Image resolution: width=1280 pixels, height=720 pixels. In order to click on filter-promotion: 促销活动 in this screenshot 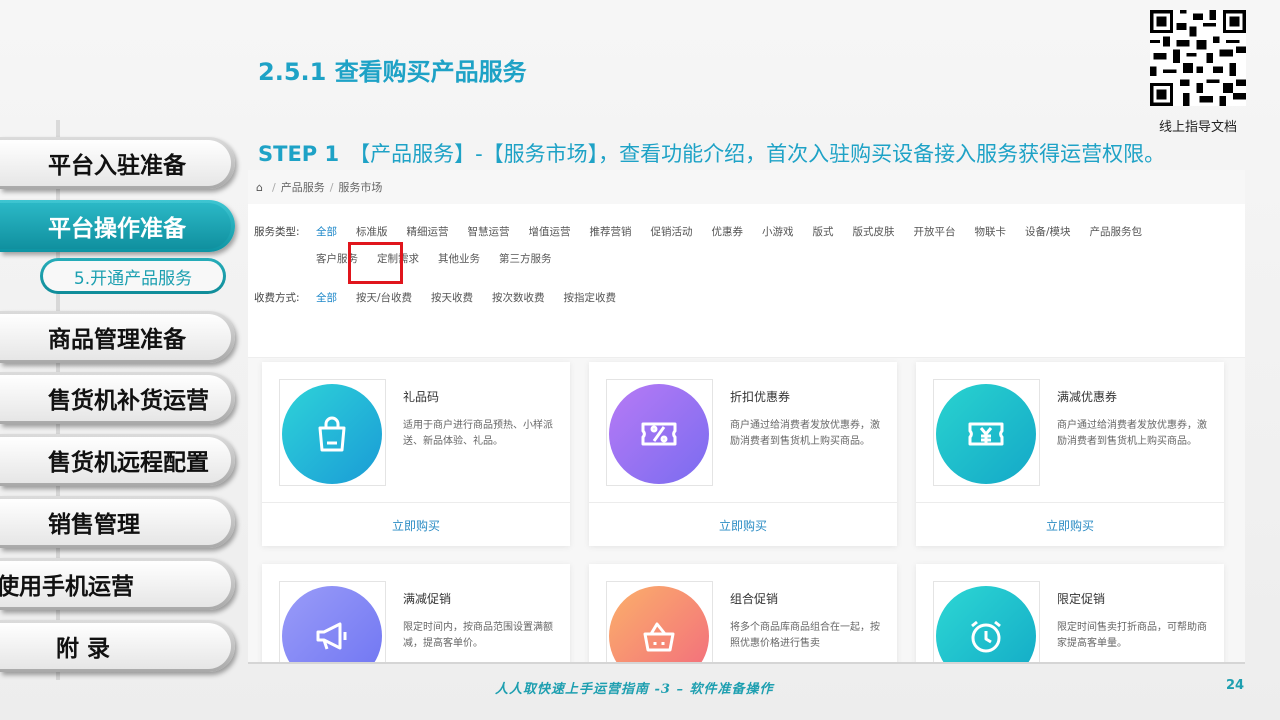, I will do `click(672, 231)`.